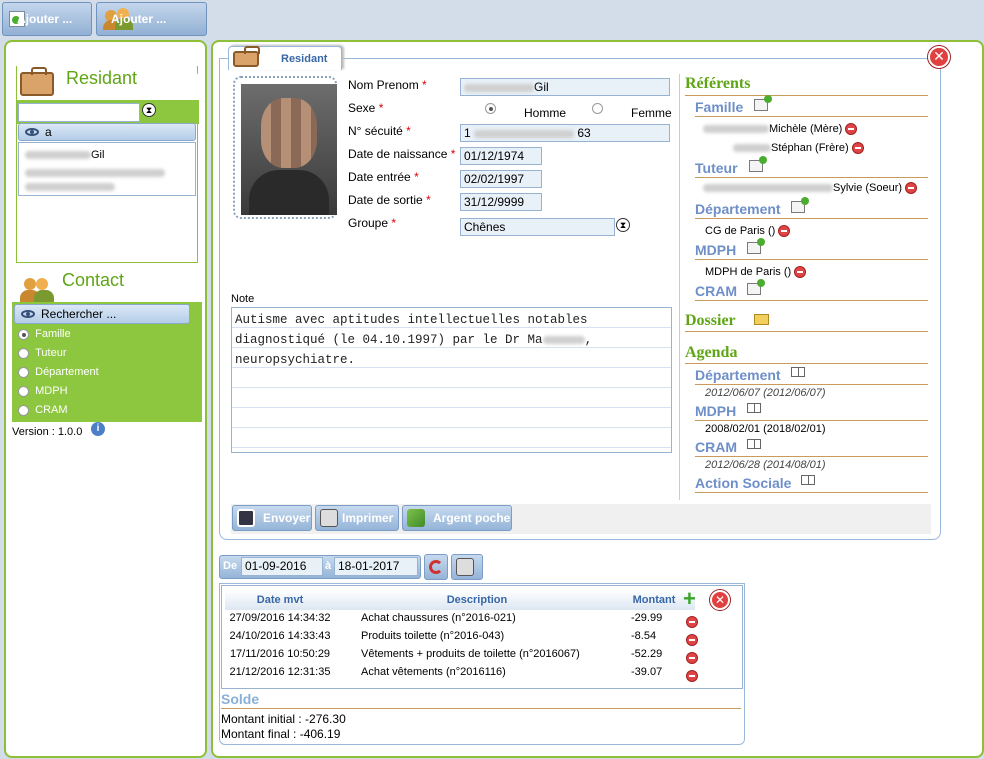 The image size is (984, 759). I want to click on briefcase-icon, so click(37, 81).